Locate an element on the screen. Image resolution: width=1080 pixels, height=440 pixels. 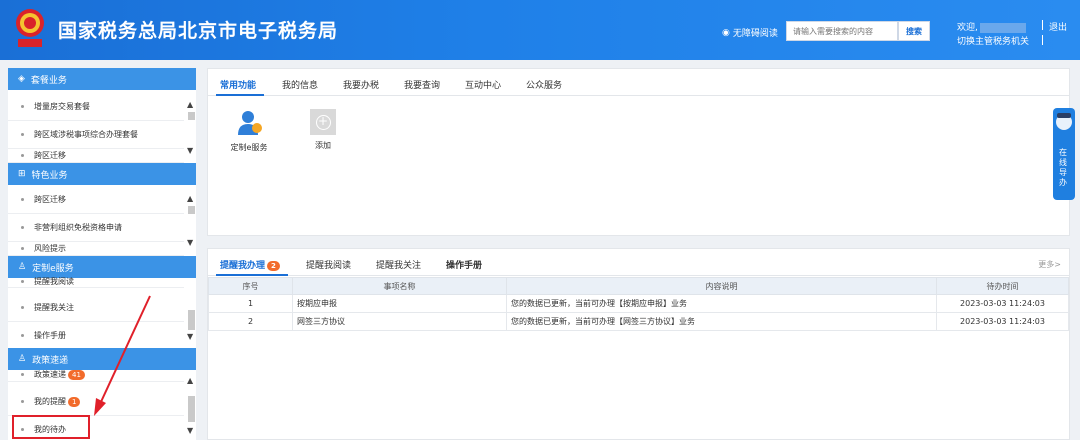
search-button: 搜索 is located at coordinates (914, 31).